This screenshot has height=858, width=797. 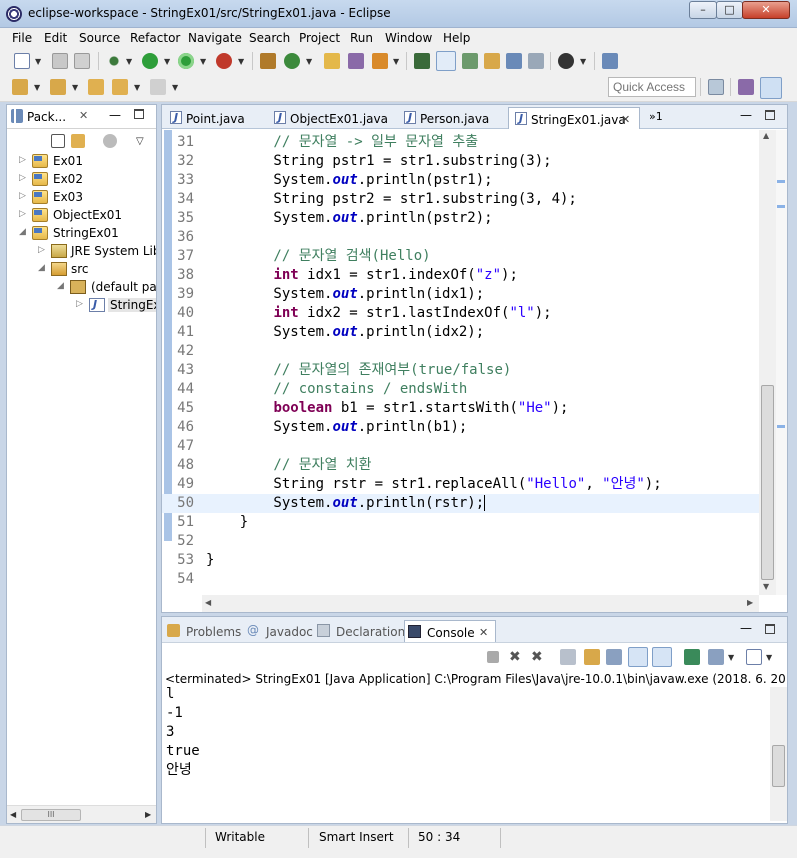 I want to click on terminate-icon, so click(x=493, y=657).